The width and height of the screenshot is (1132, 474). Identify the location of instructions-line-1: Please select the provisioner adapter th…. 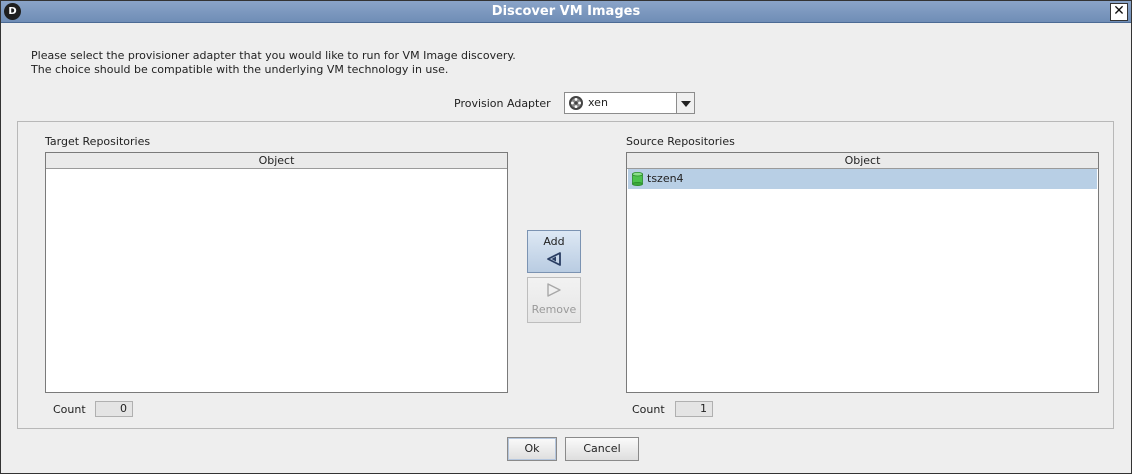
(273, 55).